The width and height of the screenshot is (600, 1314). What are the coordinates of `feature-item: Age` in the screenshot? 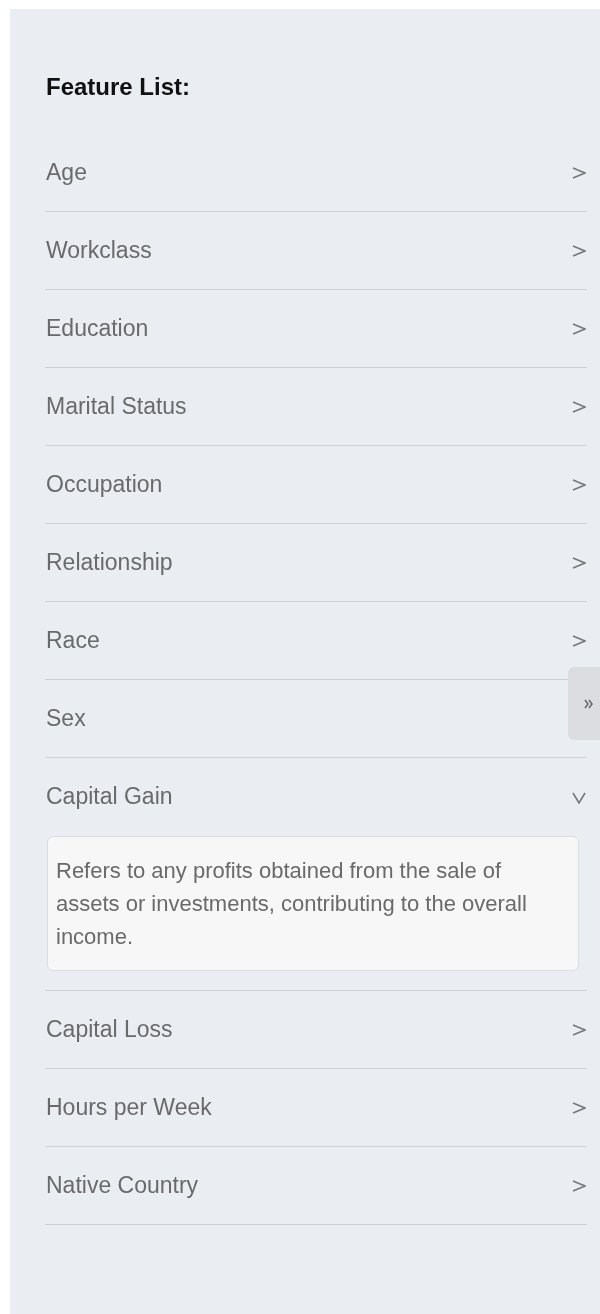 It's located at (66, 172).